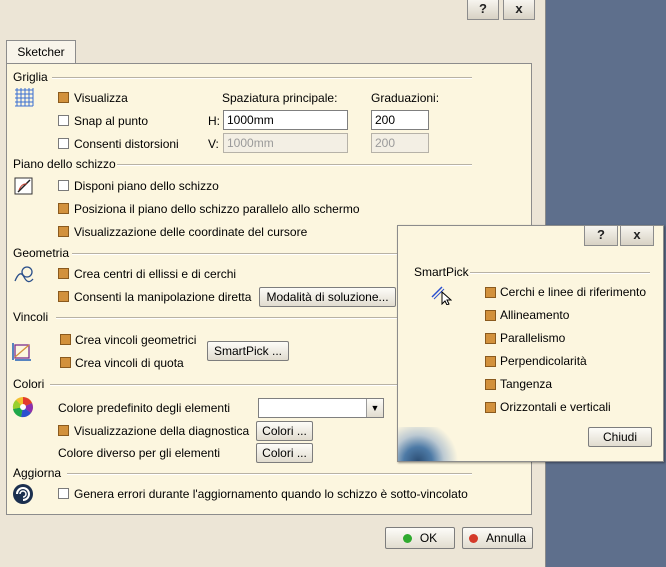 This screenshot has width=666, height=567. What do you see at coordinates (620, 437) in the screenshot?
I see `chiudi-button: Chiudi` at bounding box center [620, 437].